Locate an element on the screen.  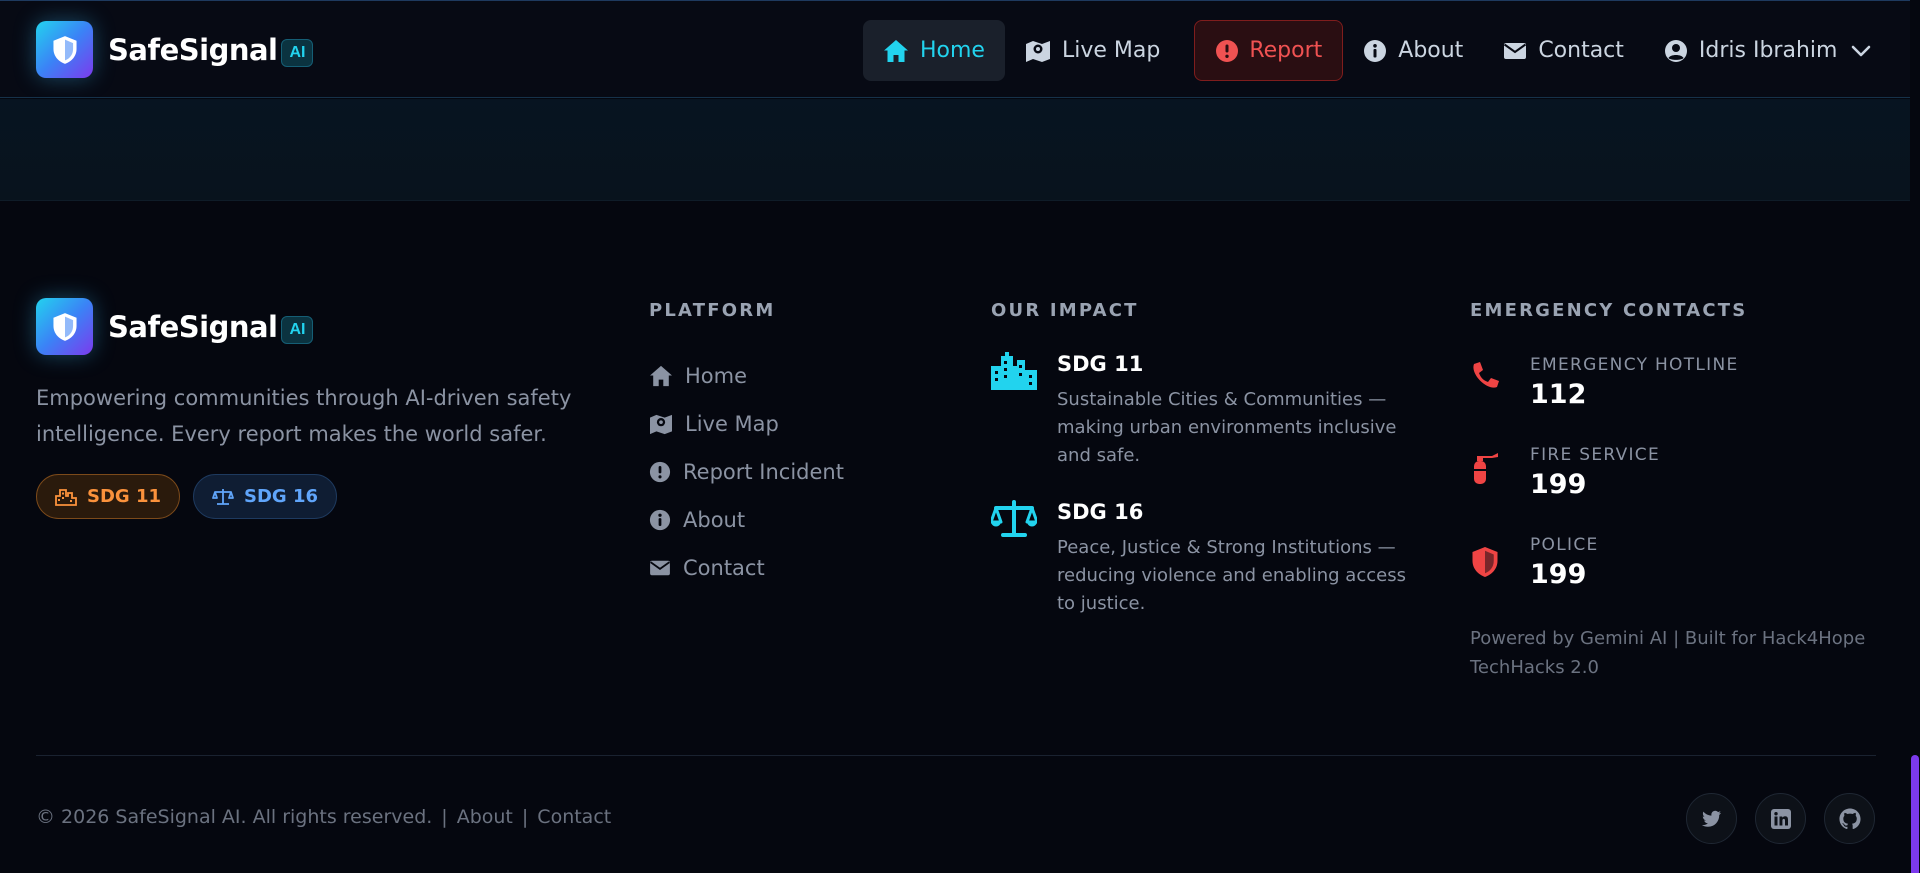
scrollbar-thumb is located at coordinates (1915, 814).